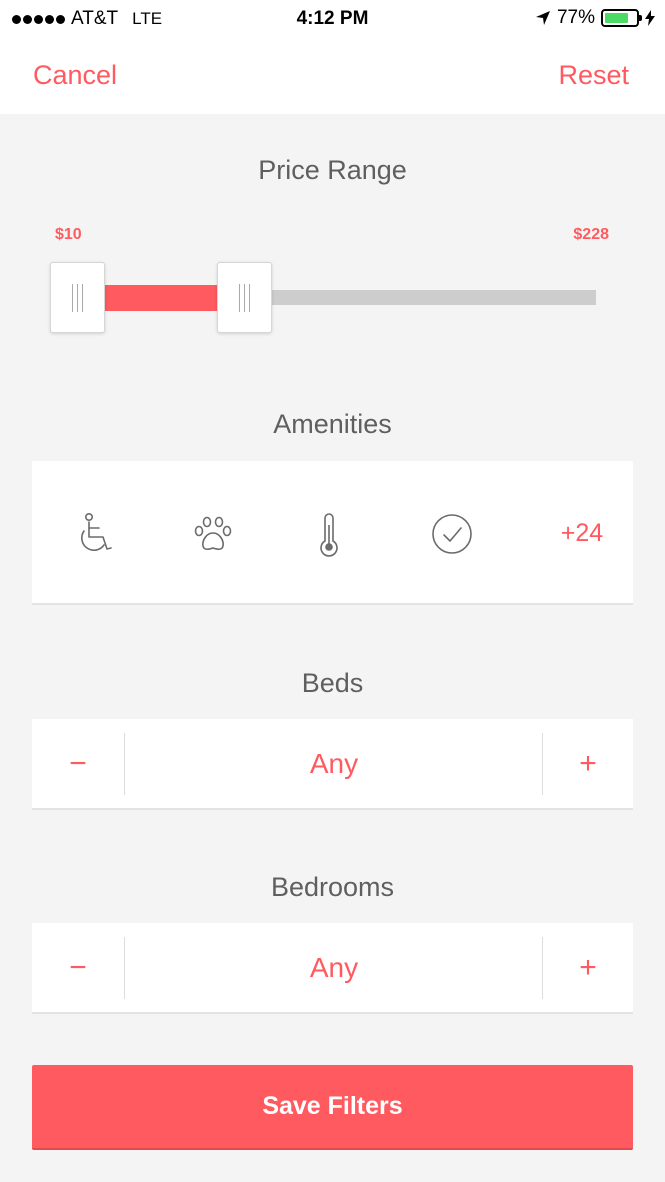 Image resolution: width=665 pixels, height=1182 pixels. I want to click on price-range-title: Price Range, so click(332, 170).